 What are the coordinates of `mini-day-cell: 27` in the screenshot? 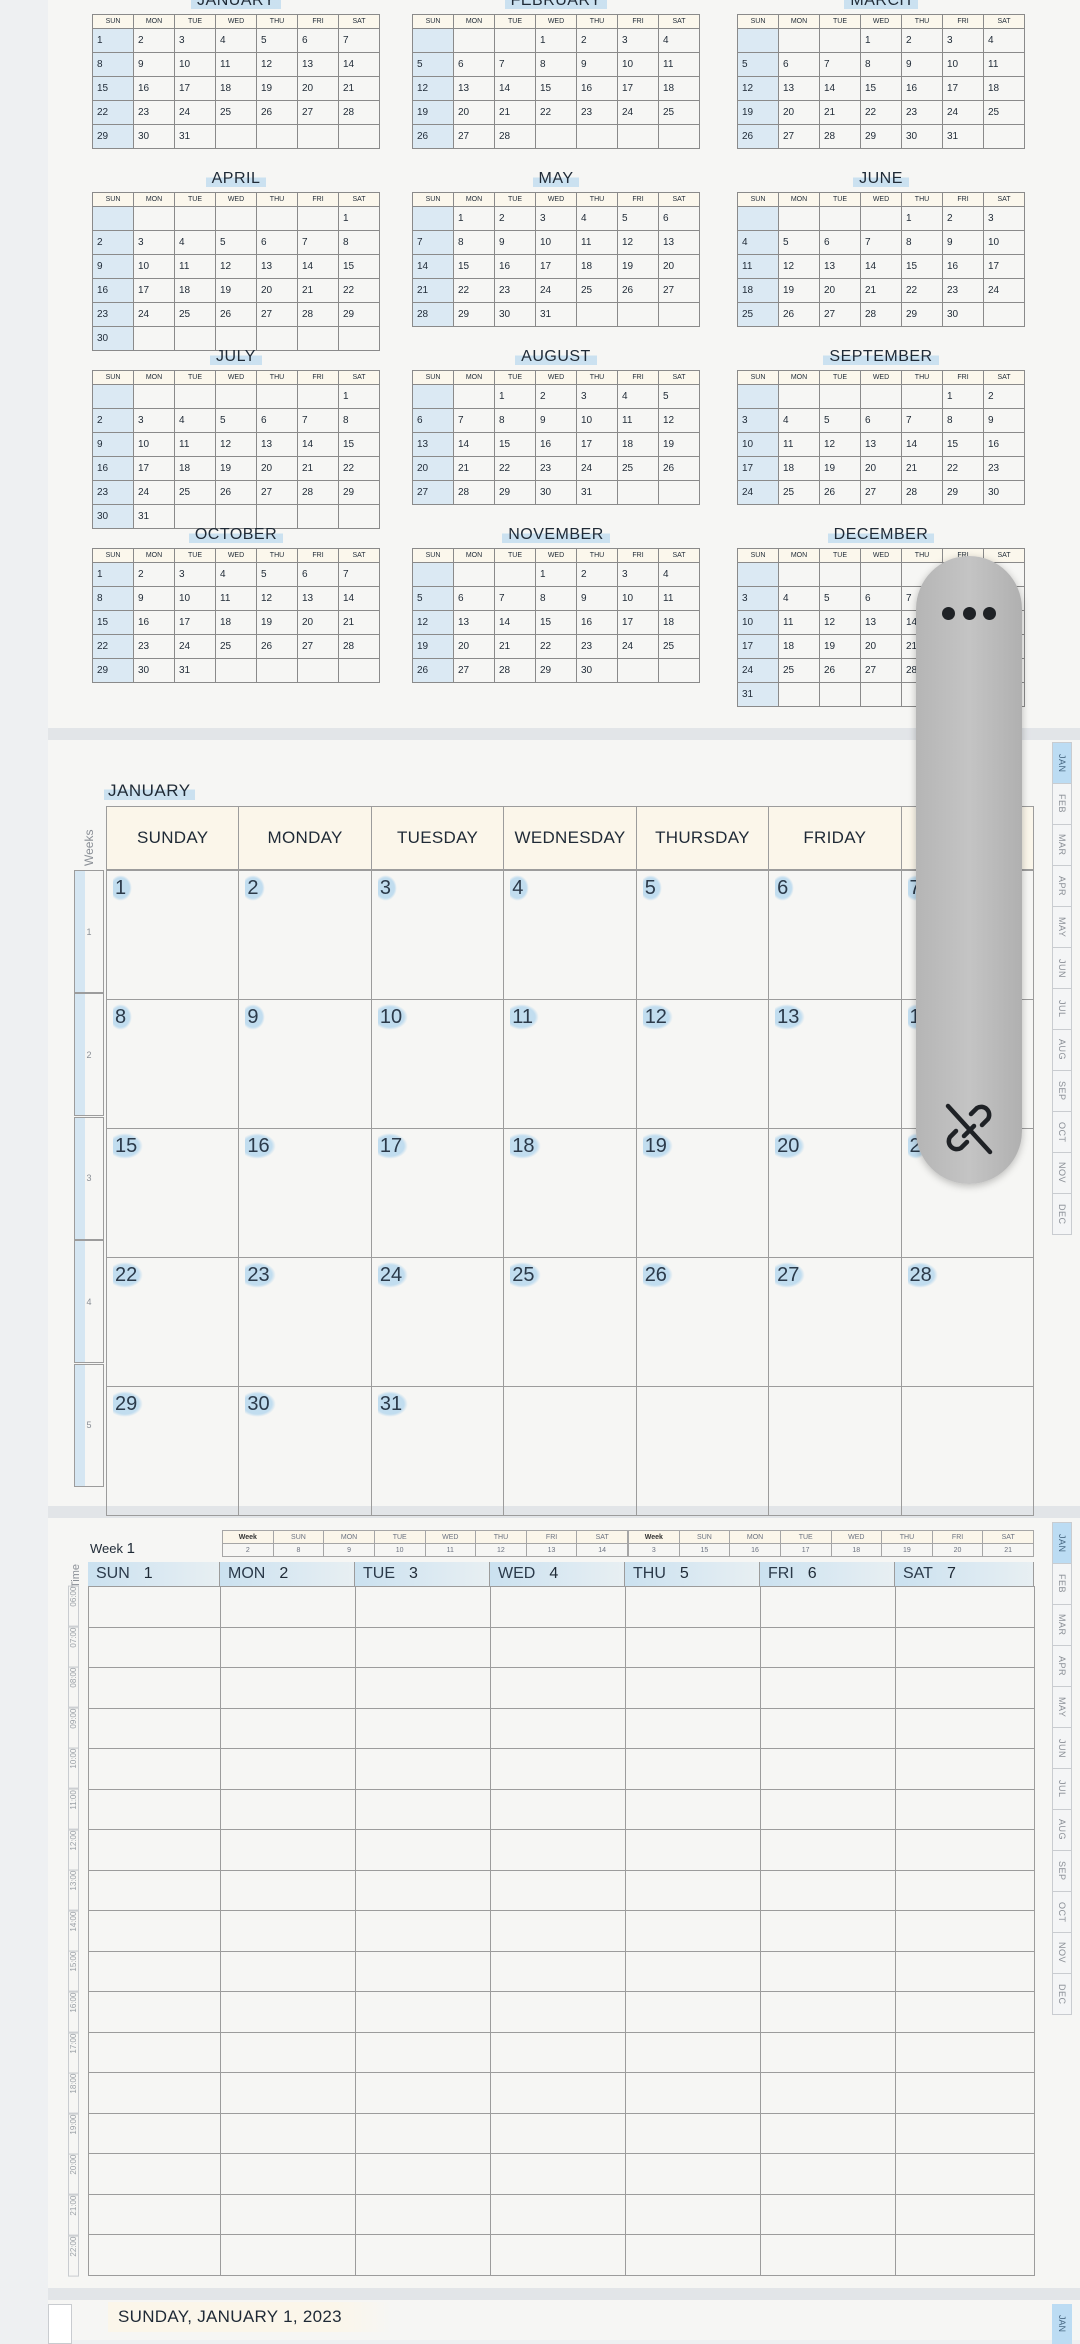 It's located at (318, 646).